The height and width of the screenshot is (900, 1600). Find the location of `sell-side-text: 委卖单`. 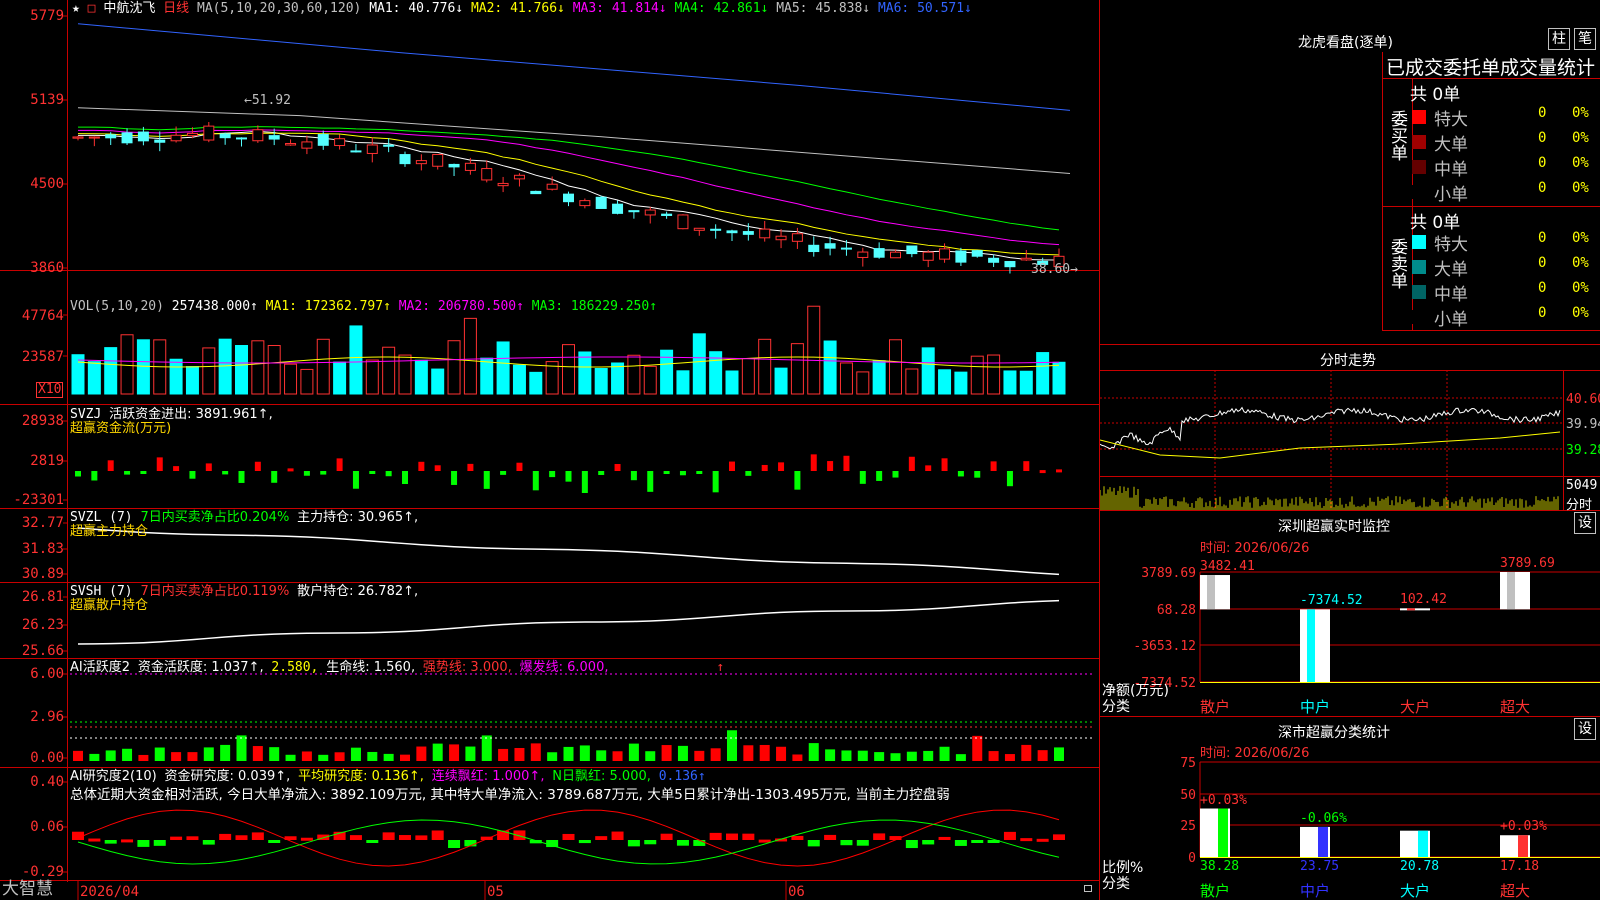

sell-side-text: 委卖单 is located at coordinates (1397, 263).